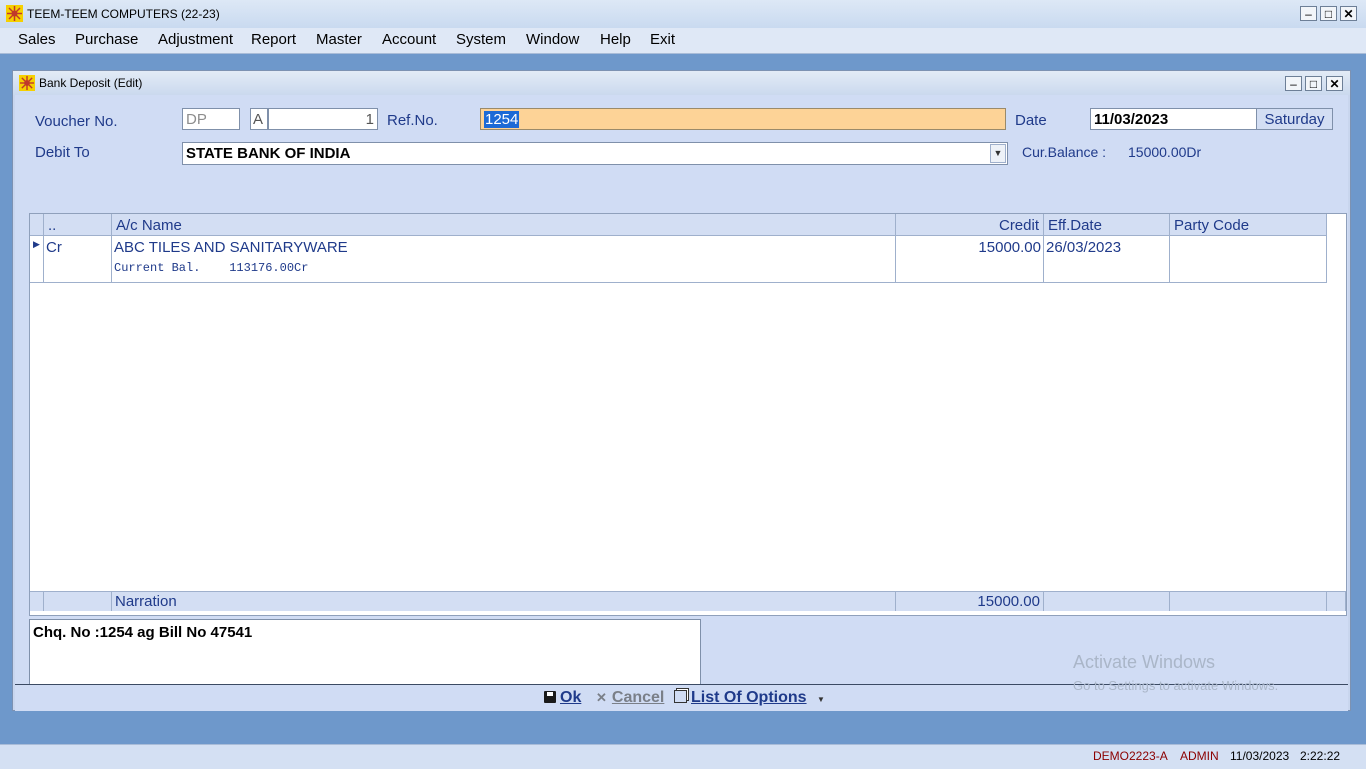  I want to click on footer-type, so click(78, 601).